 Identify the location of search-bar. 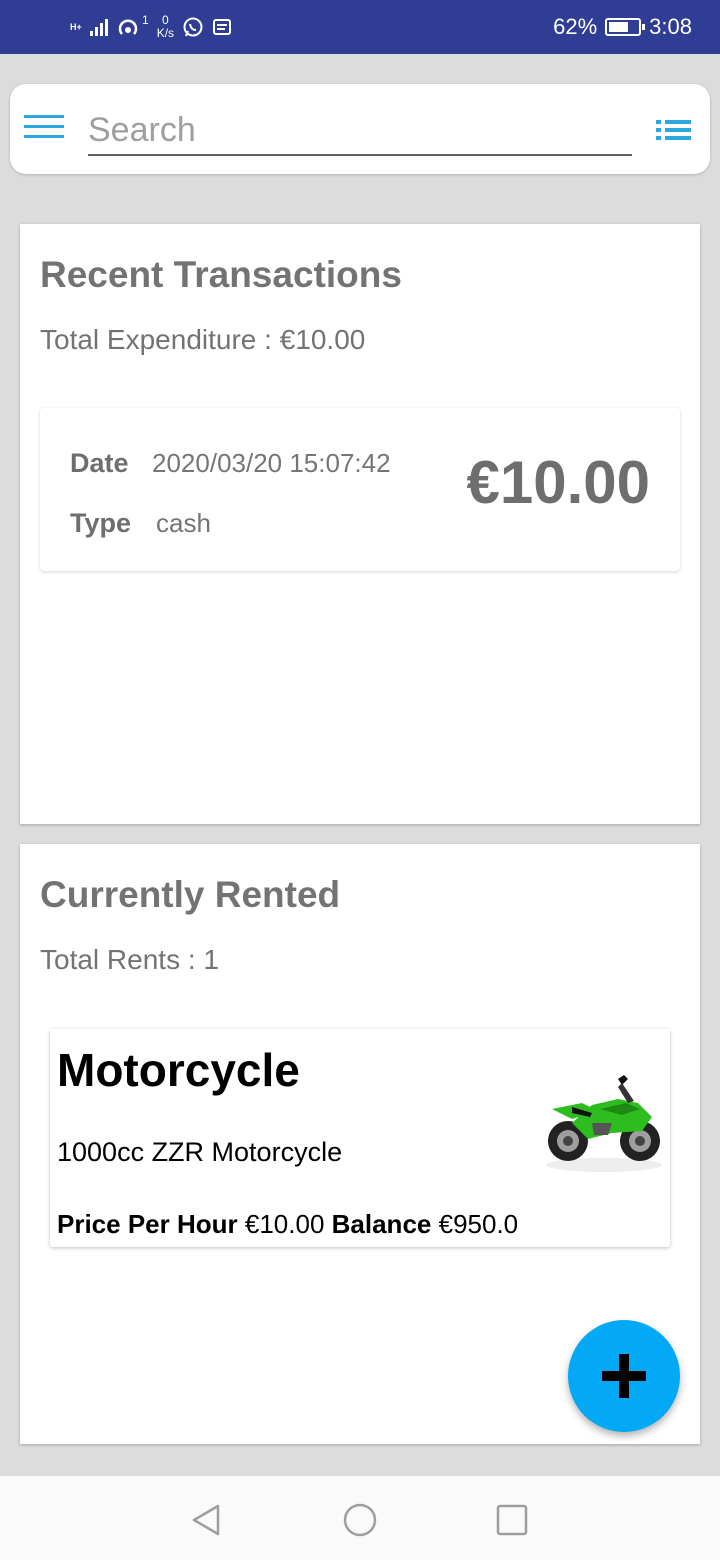
(360, 129).